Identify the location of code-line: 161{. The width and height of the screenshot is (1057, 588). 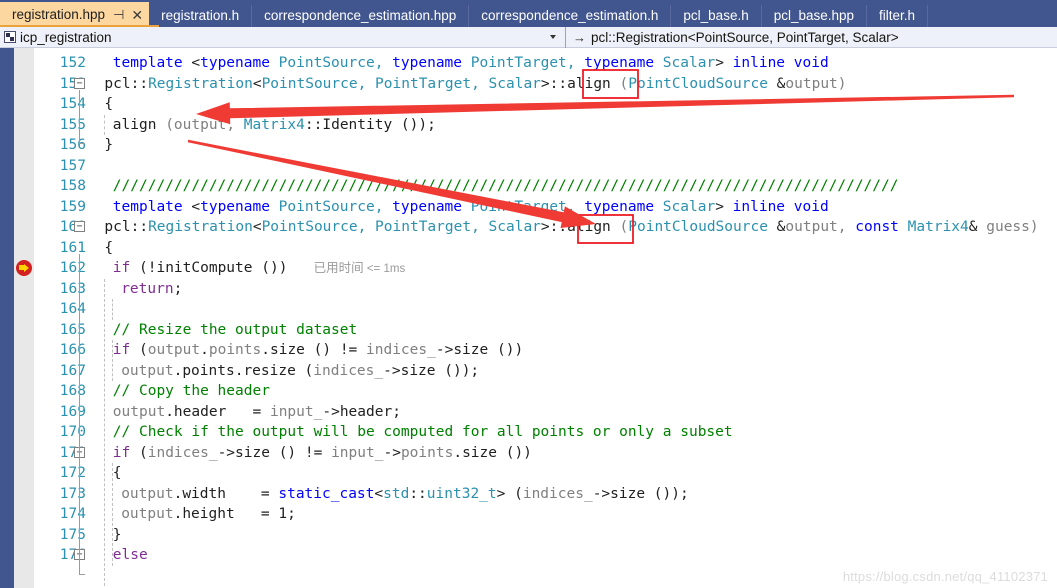
(545, 248).